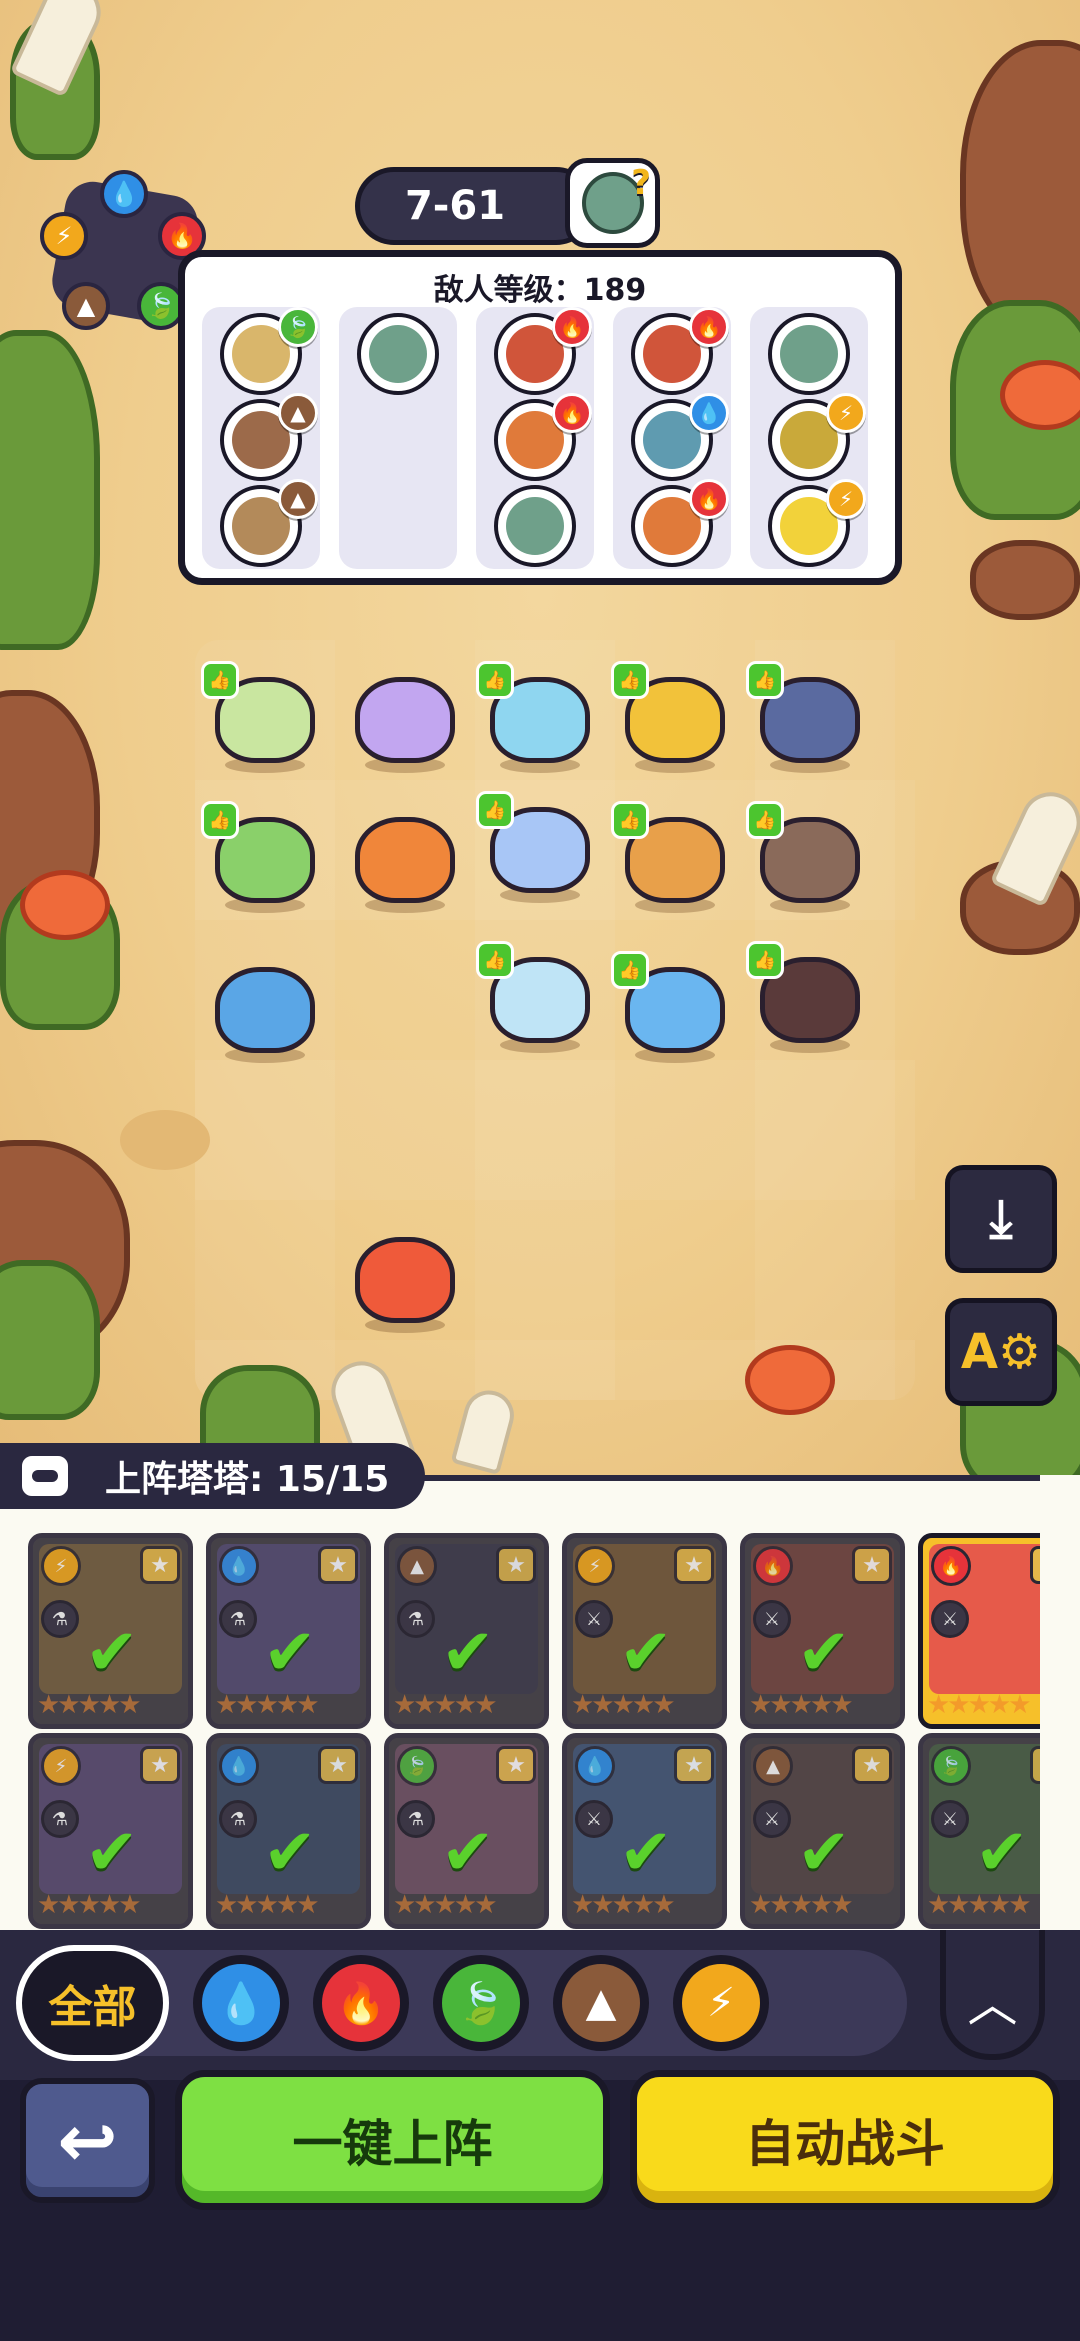 Image resolution: width=1080 pixels, height=2341 pixels. Describe the element at coordinates (241, 2003) in the screenshot. I see `filter-water-button: 💧` at that location.